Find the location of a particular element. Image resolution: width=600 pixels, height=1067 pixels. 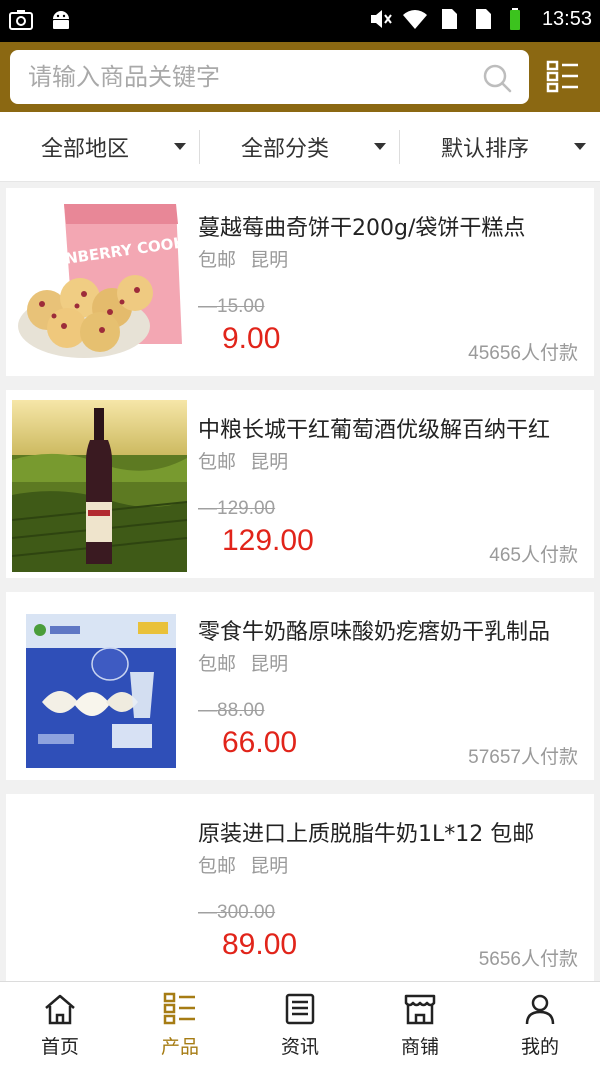

sim-card-2-icon is located at coordinates (483, 19).